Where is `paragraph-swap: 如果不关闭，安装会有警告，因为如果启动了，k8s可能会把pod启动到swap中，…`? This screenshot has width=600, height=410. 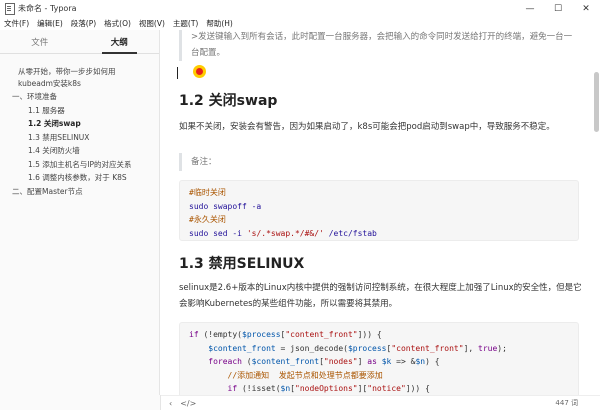 paragraph-swap: 如果不关闭，安装会有警告，因为如果启动了，k8s可能会把pod启动到swap中，… is located at coordinates (367, 127).